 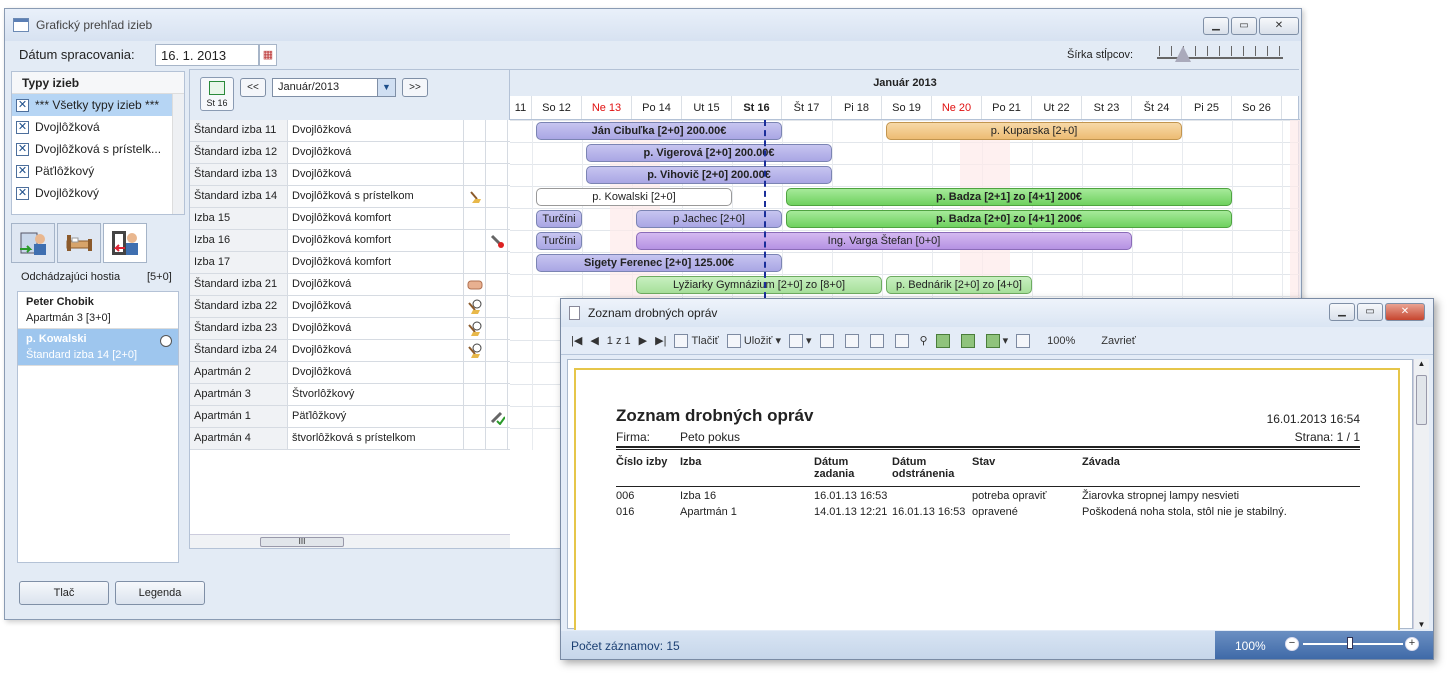 What do you see at coordinates (924, 340) in the screenshot?
I see `find-icon: ⚲` at bounding box center [924, 340].